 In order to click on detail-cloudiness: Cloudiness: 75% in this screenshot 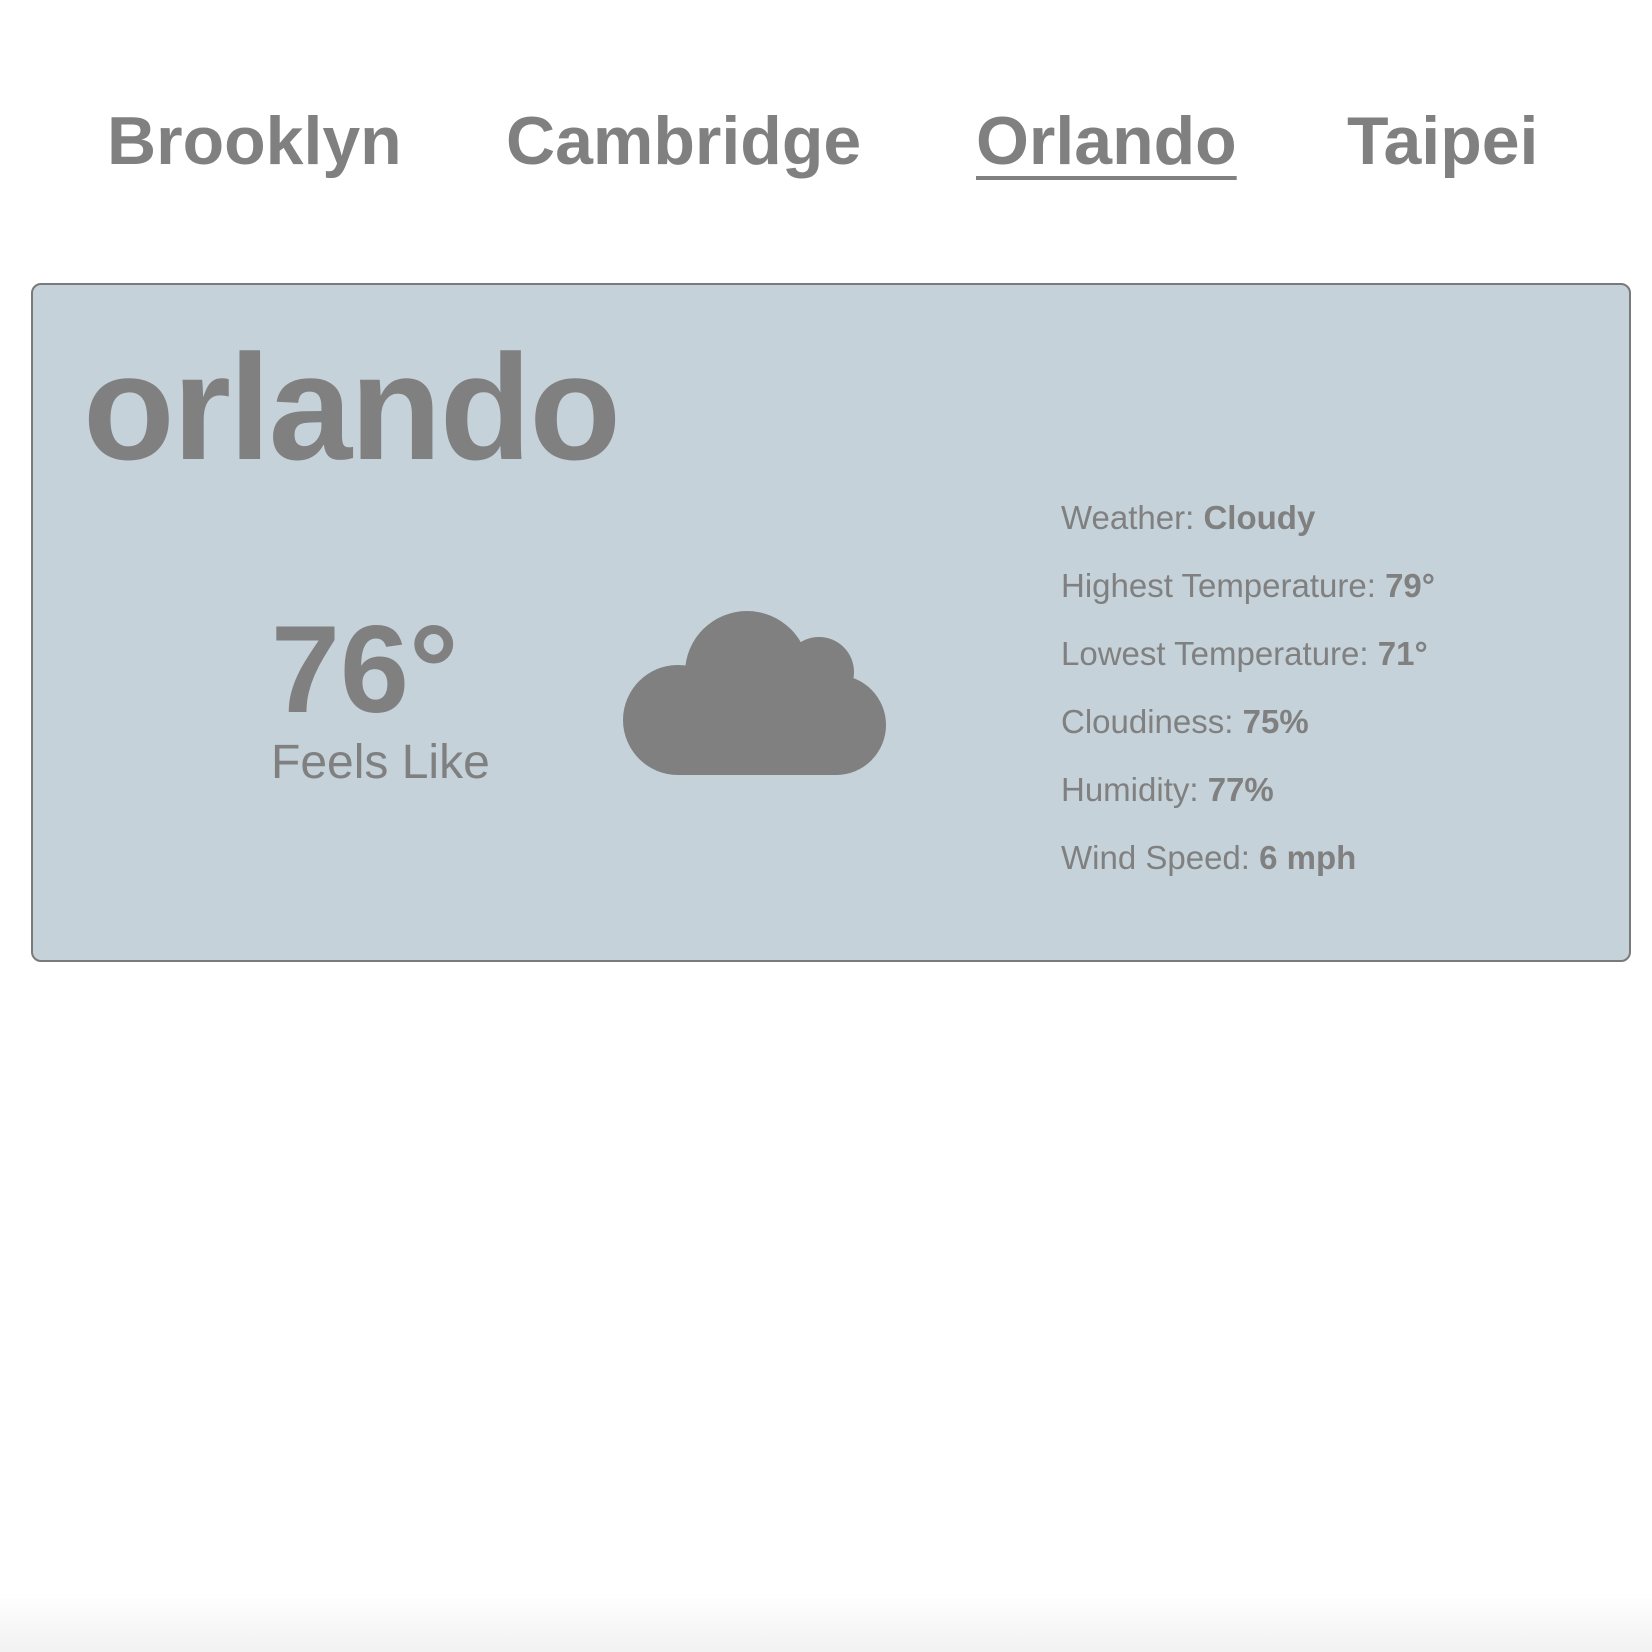, I will do `click(1248, 736)`.